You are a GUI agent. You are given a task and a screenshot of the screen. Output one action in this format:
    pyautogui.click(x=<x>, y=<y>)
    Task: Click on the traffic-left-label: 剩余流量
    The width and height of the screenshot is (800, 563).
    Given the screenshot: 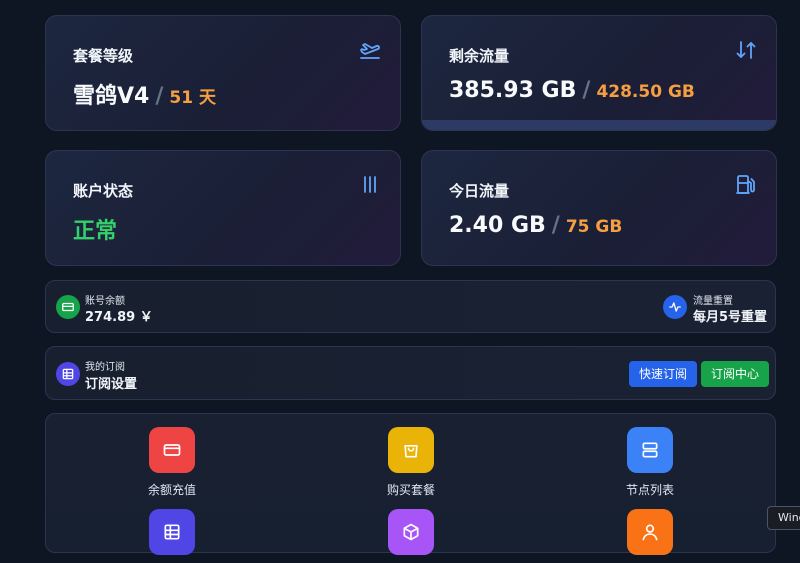 What is the action you would take?
    pyautogui.click(x=479, y=56)
    